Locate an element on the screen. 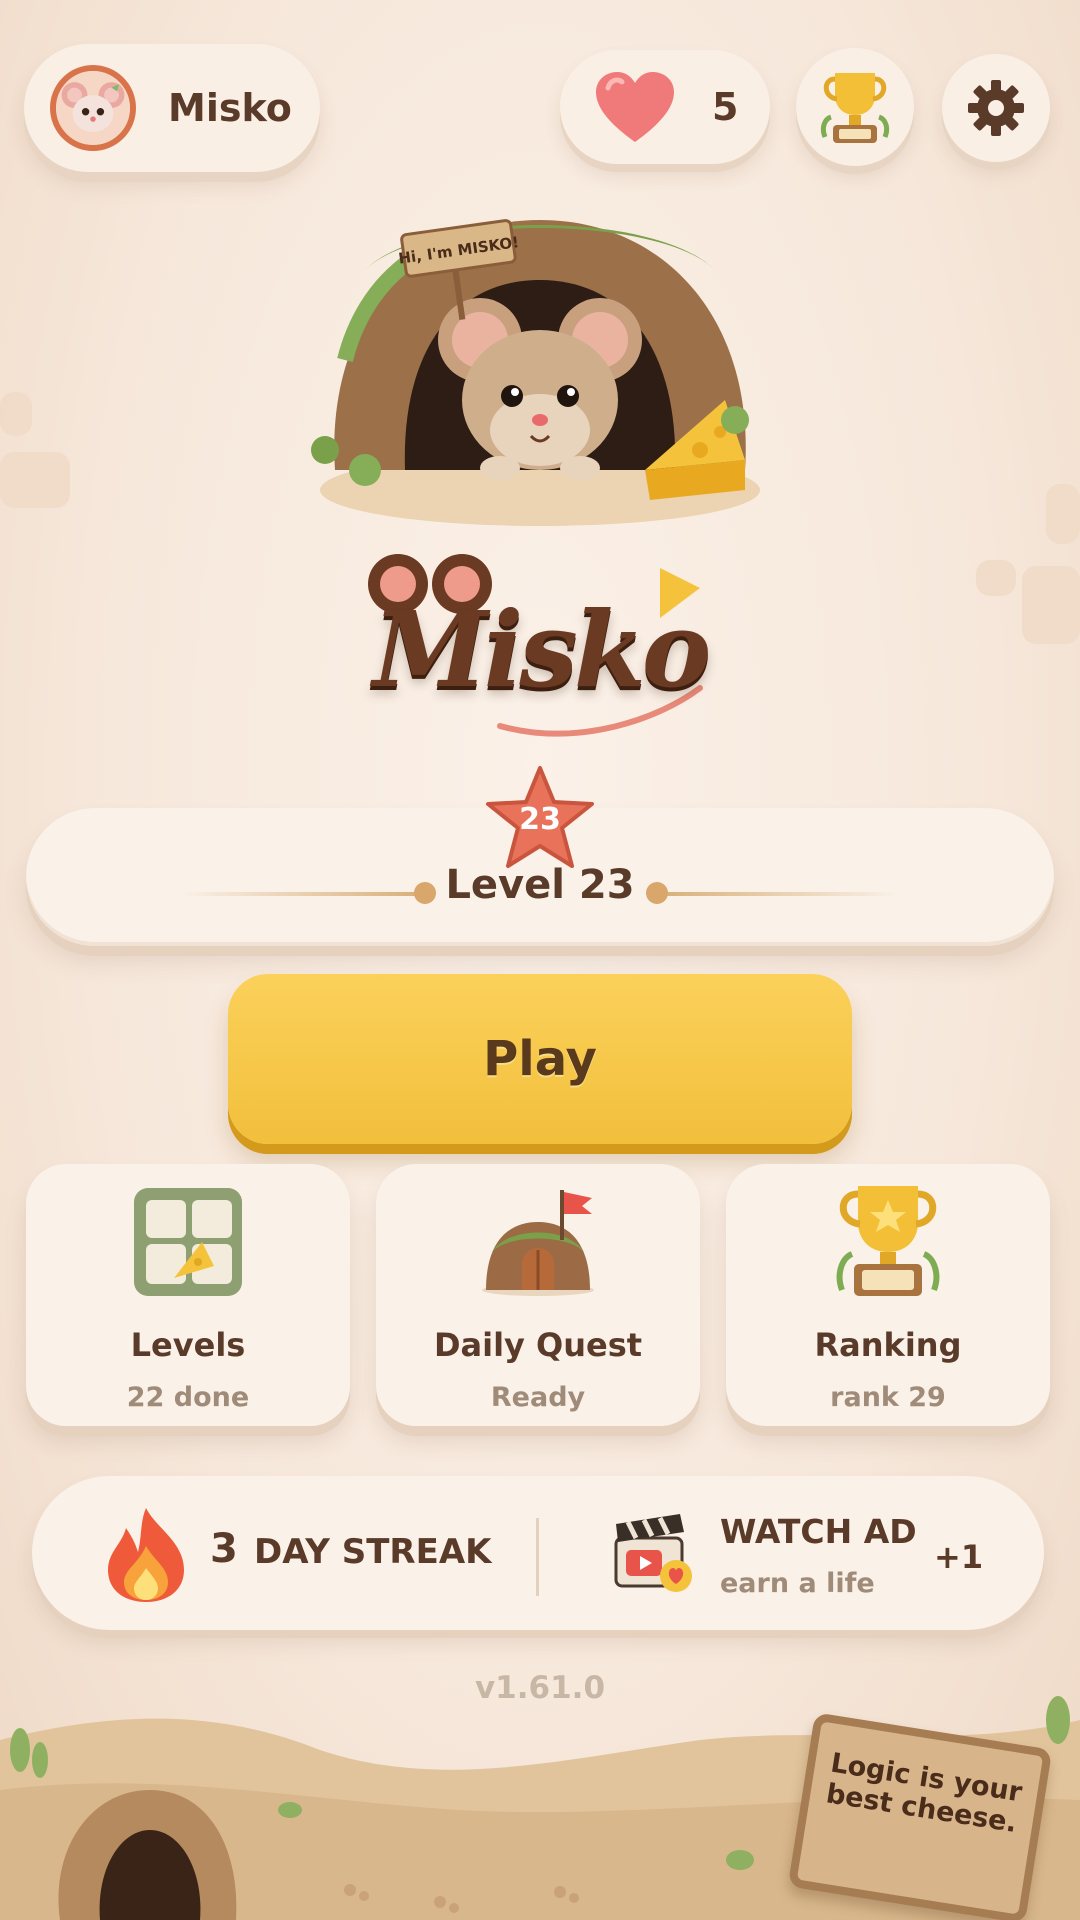 This screenshot has width=1080, height=1920. settings-button is located at coordinates (996, 108).